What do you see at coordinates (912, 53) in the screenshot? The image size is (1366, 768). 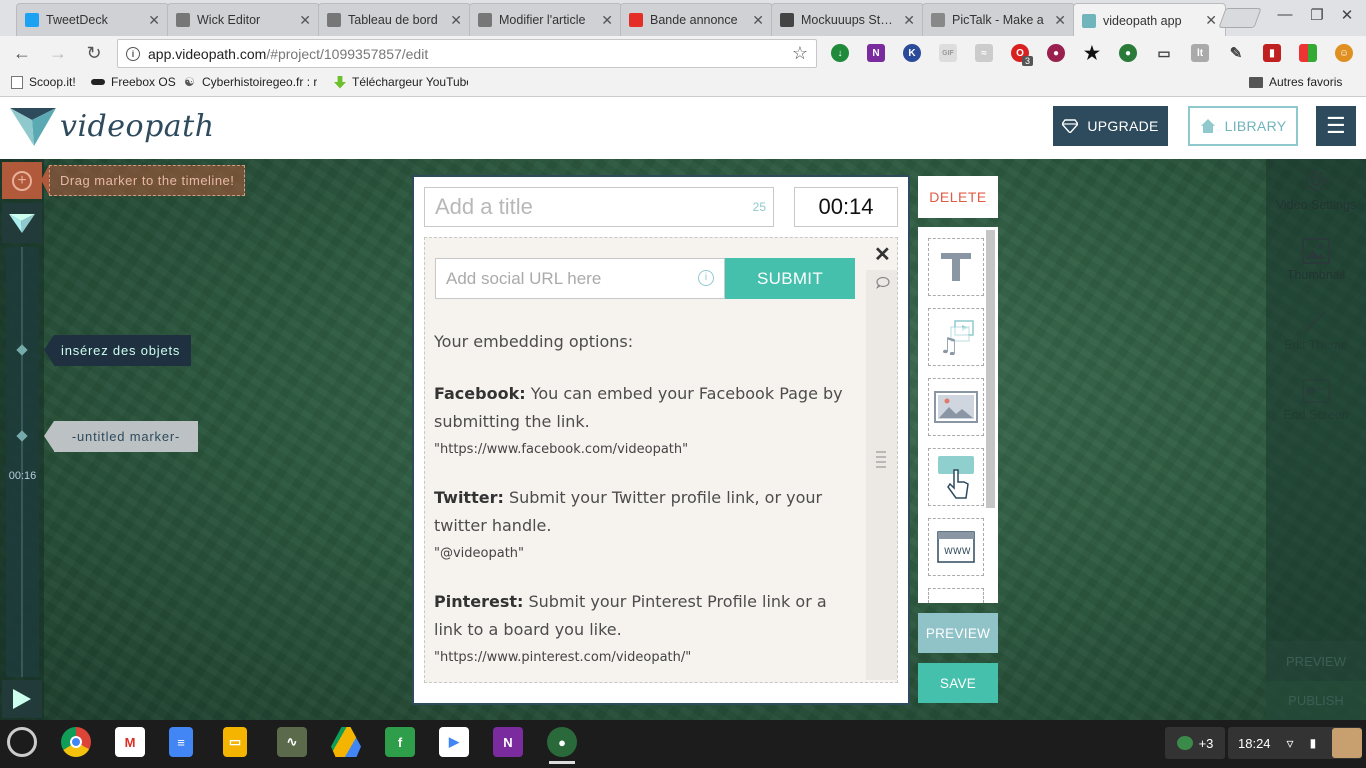 I see `k-extension-icon: K` at bounding box center [912, 53].